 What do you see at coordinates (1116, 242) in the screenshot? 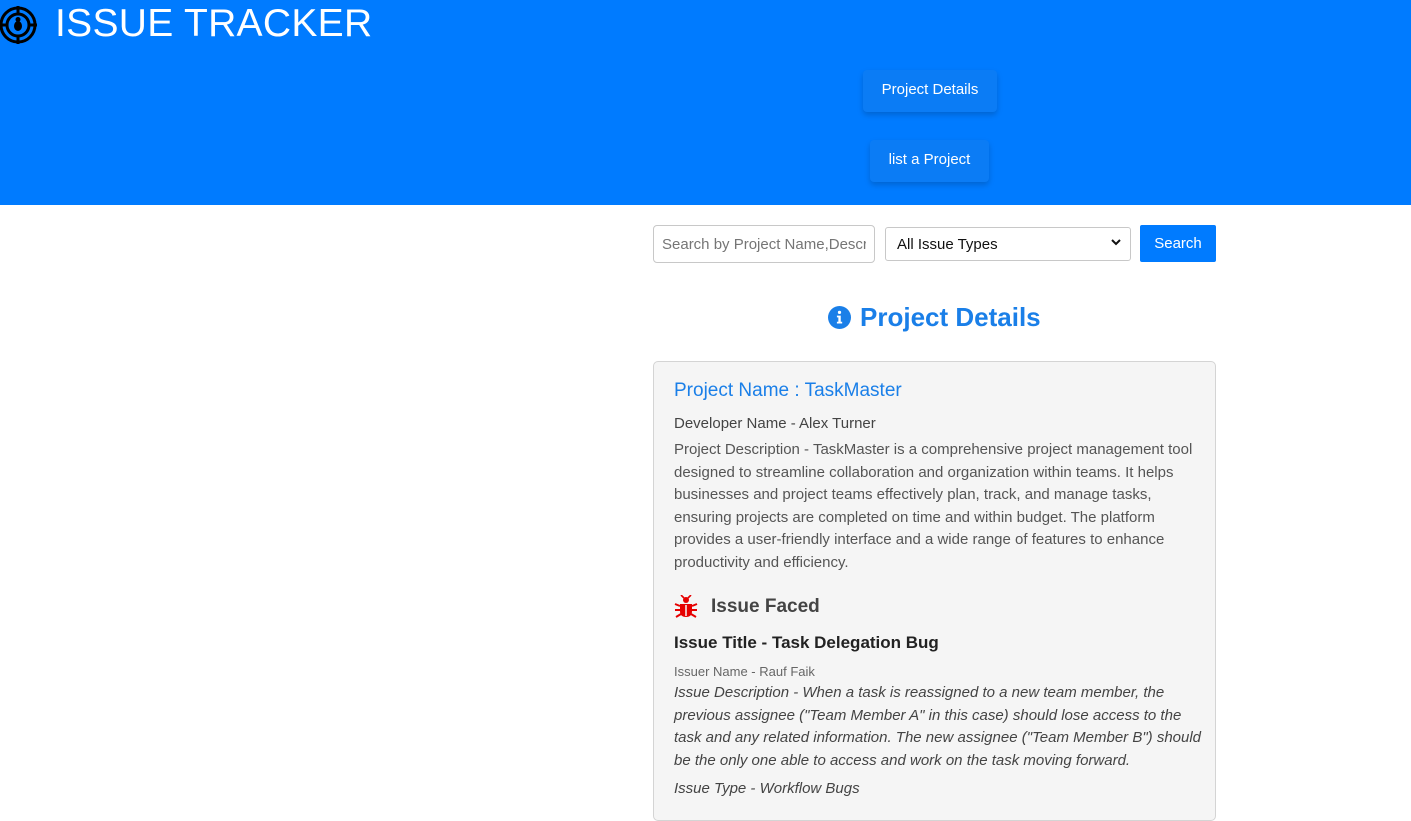
I see `chevron-down-icon` at bounding box center [1116, 242].